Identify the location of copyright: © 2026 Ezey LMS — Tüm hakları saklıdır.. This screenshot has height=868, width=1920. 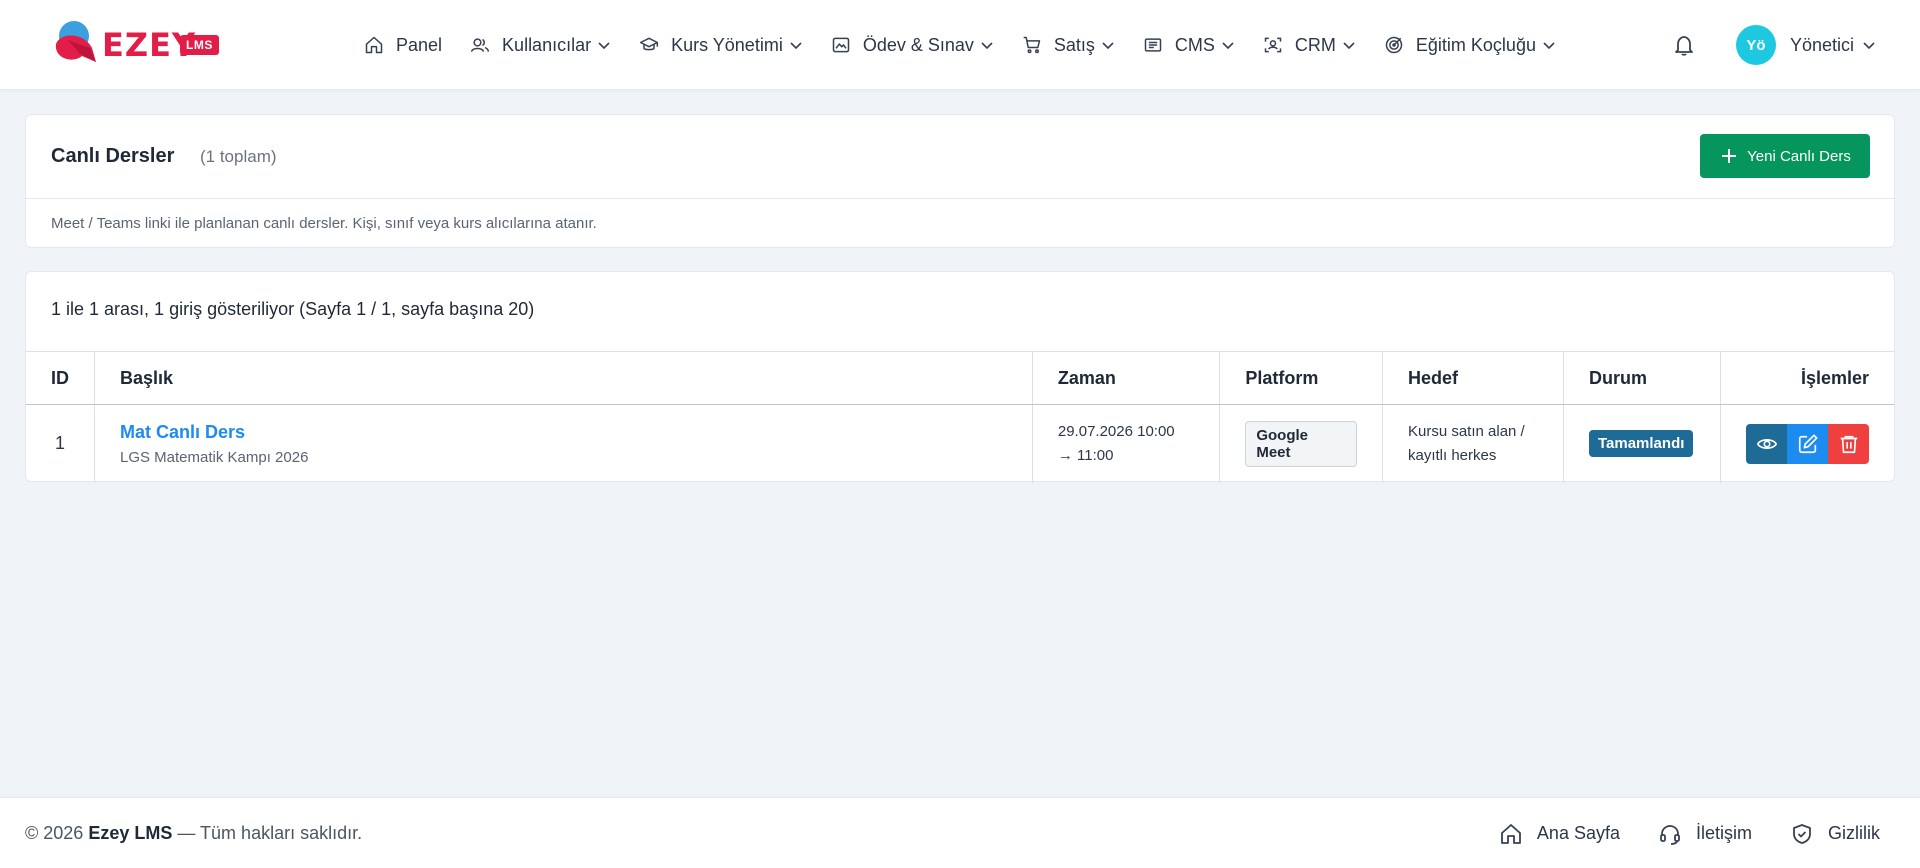
(193, 833).